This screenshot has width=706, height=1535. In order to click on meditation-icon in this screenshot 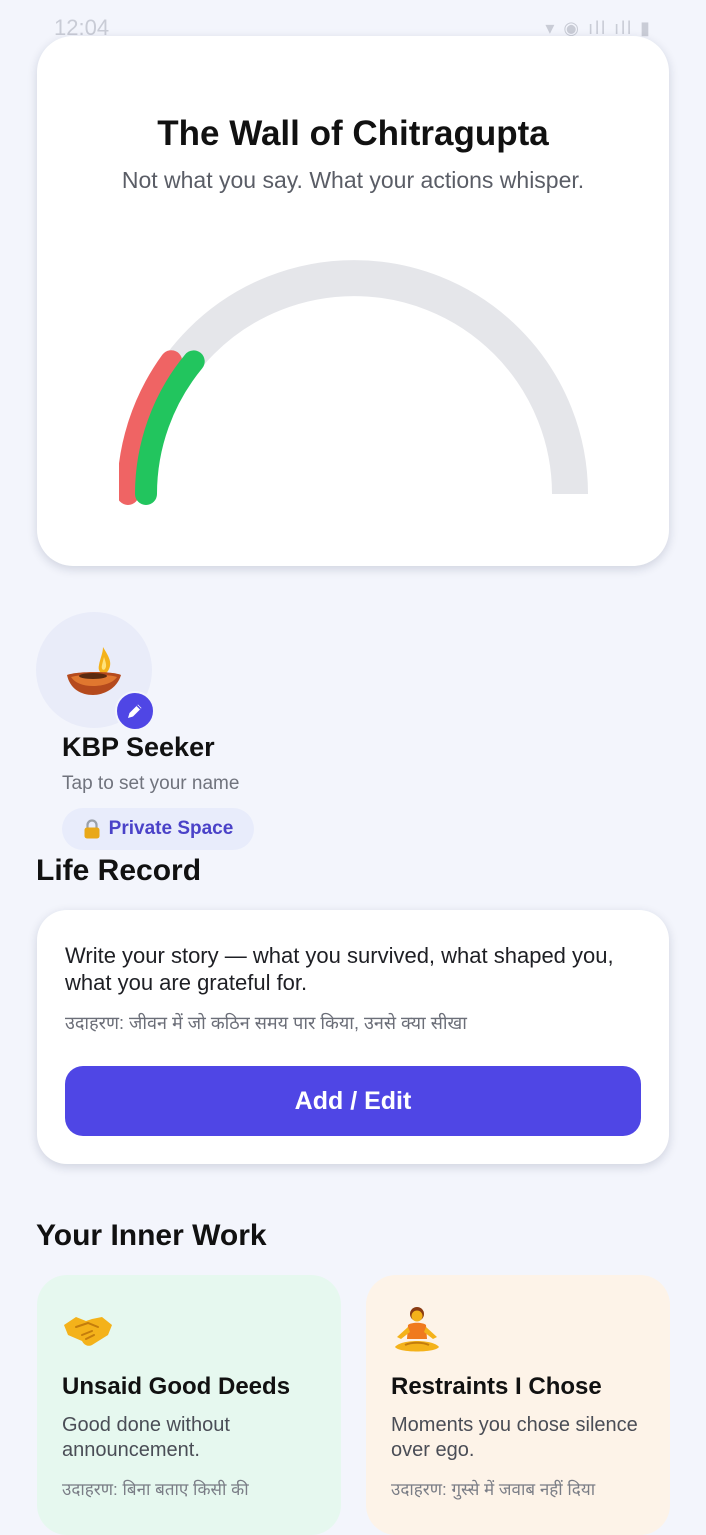, I will do `click(417, 1329)`.